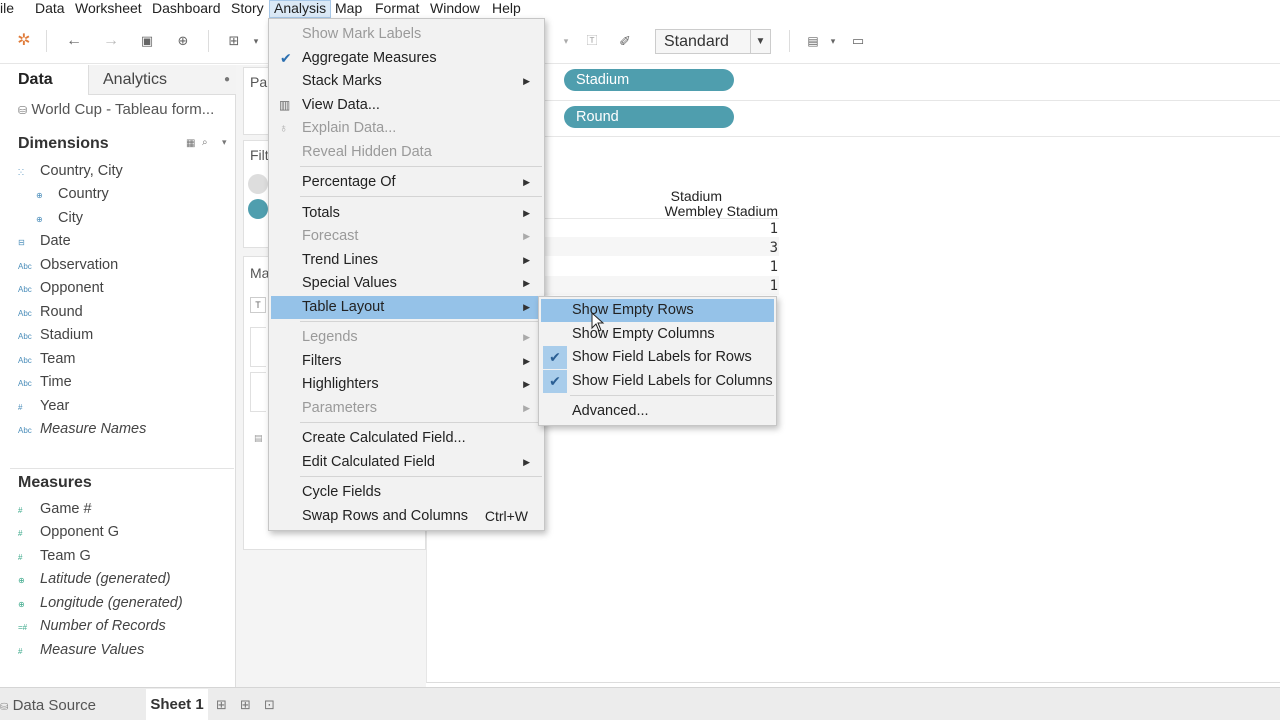  What do you see at coordinates (43, 406) in the screenshot?
I see `field-item: # Year` at bounding box center [43, 406].